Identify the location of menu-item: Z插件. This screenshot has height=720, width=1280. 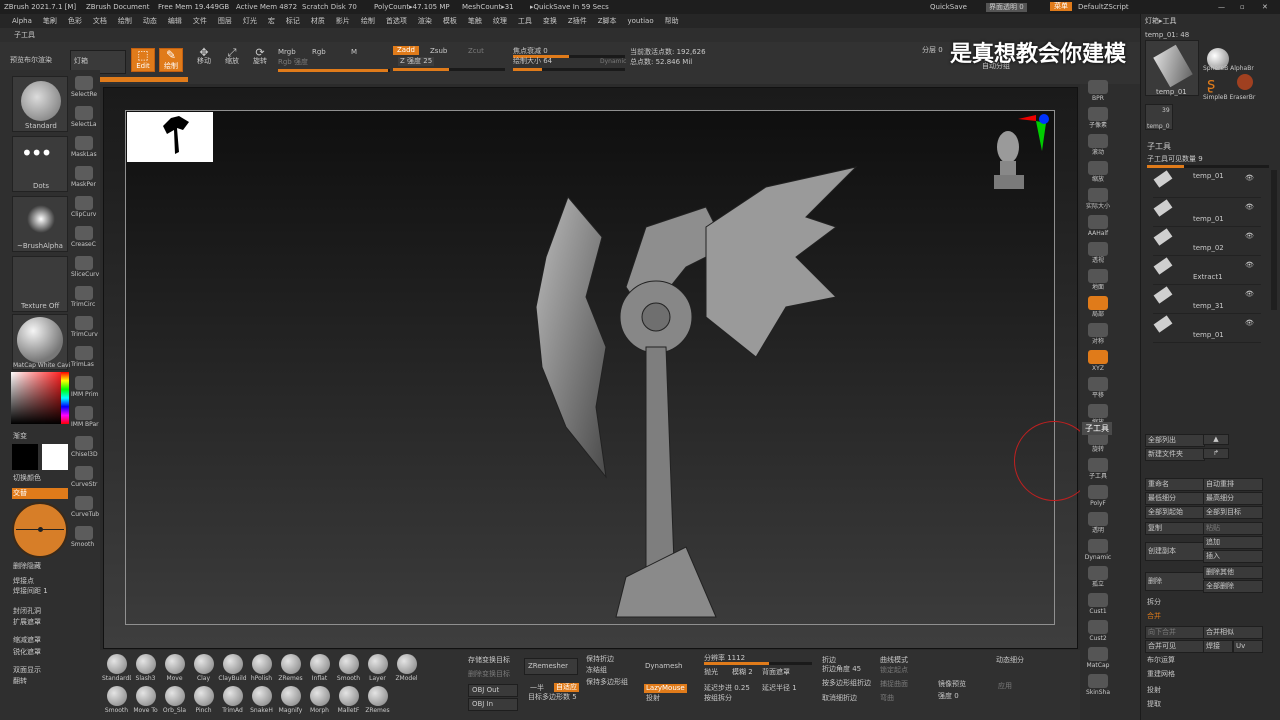
(577, 21).